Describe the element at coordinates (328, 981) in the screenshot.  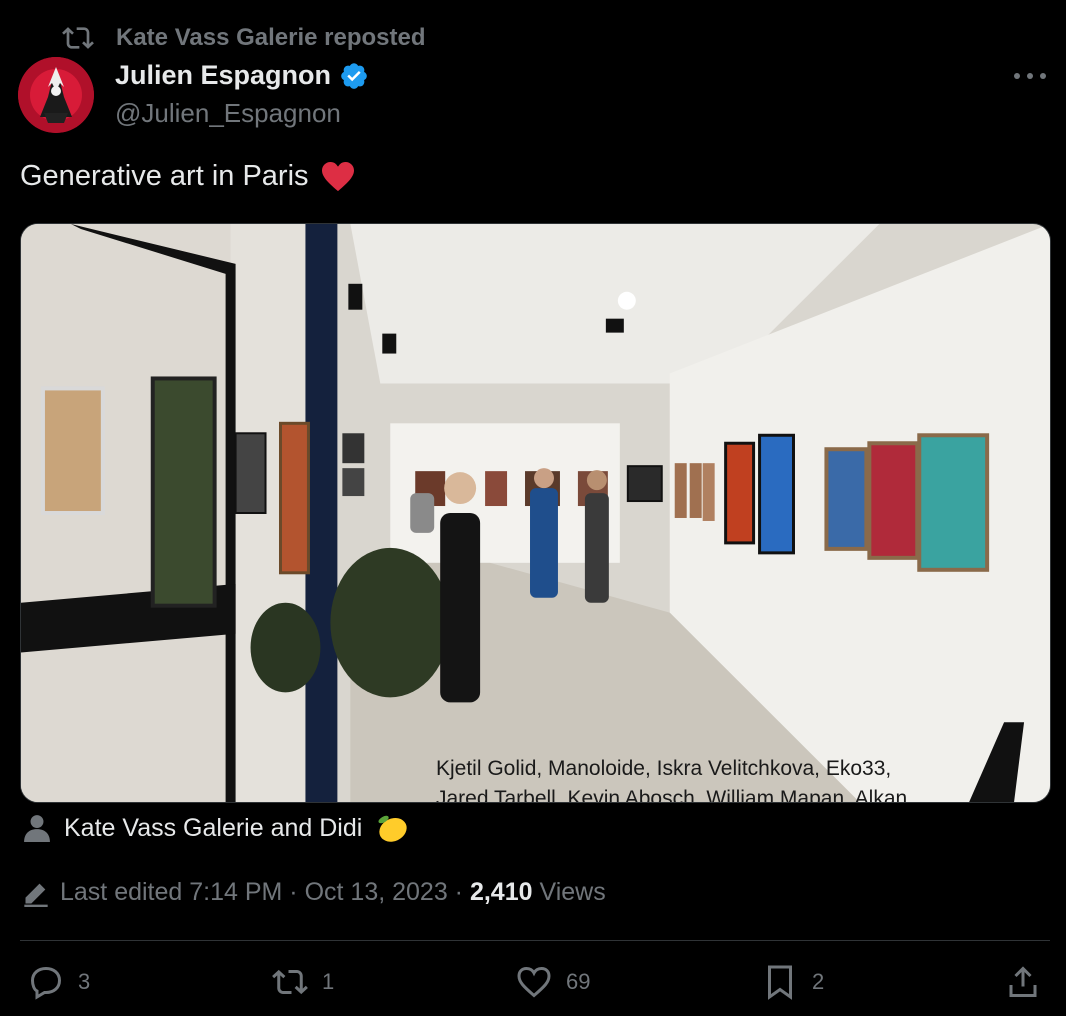
I see `repost-count: 1` at that location.